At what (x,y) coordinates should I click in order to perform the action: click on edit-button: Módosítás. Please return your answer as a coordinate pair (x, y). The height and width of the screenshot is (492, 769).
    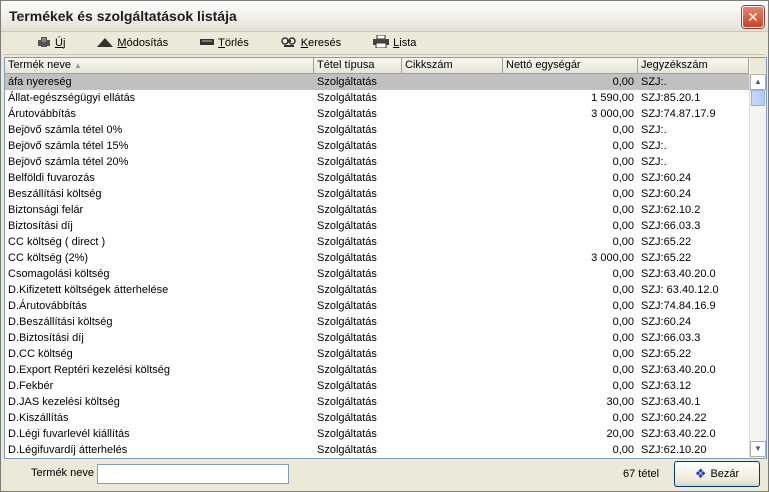
    Looking at the image, I should click on (132, 43).